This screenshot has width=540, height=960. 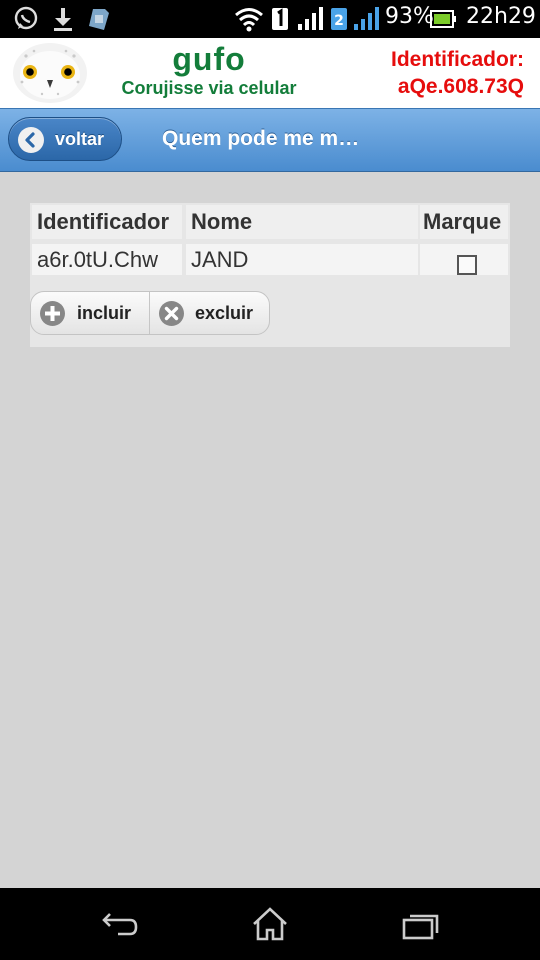 I want to click on download-icon, so click(x=63, y=19).